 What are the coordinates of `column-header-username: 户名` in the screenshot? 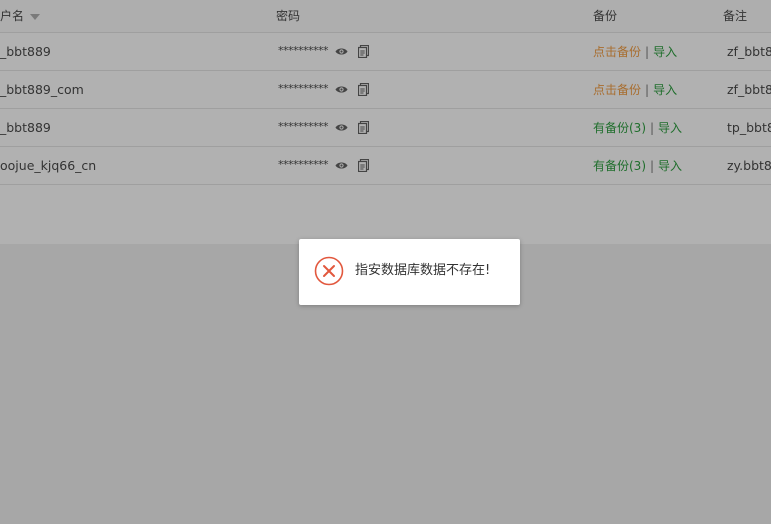 It's located at (20, 16).